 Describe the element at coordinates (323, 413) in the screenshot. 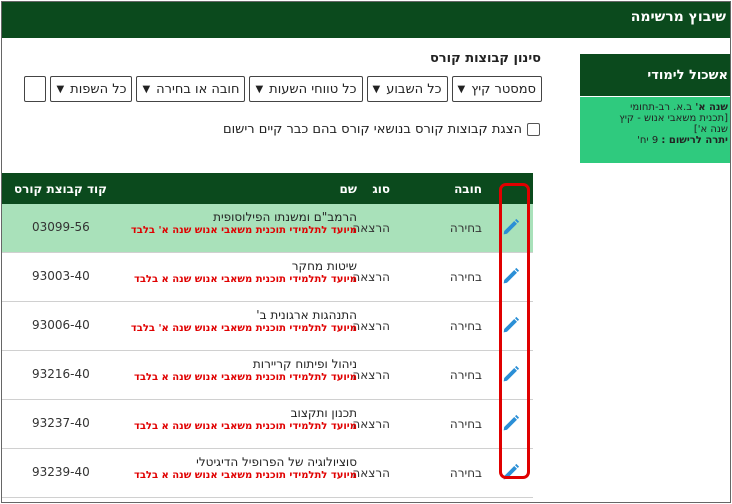

I see `course-name: תכנון ותקצוב` at that location.